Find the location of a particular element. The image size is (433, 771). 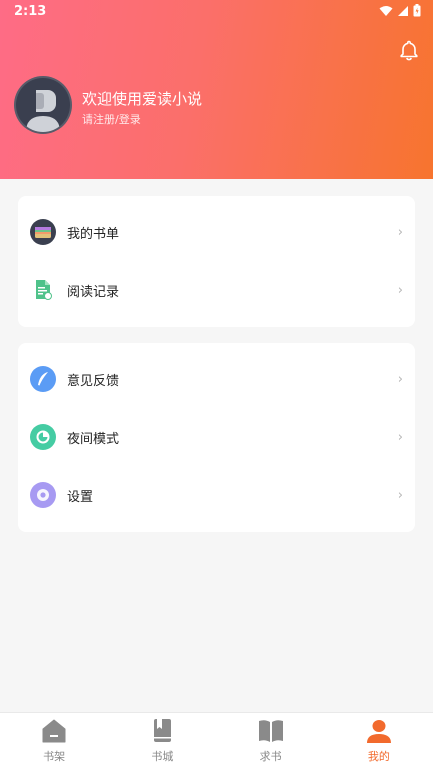

menu-label: 意见反馈 is located at coordinates (93, 381).